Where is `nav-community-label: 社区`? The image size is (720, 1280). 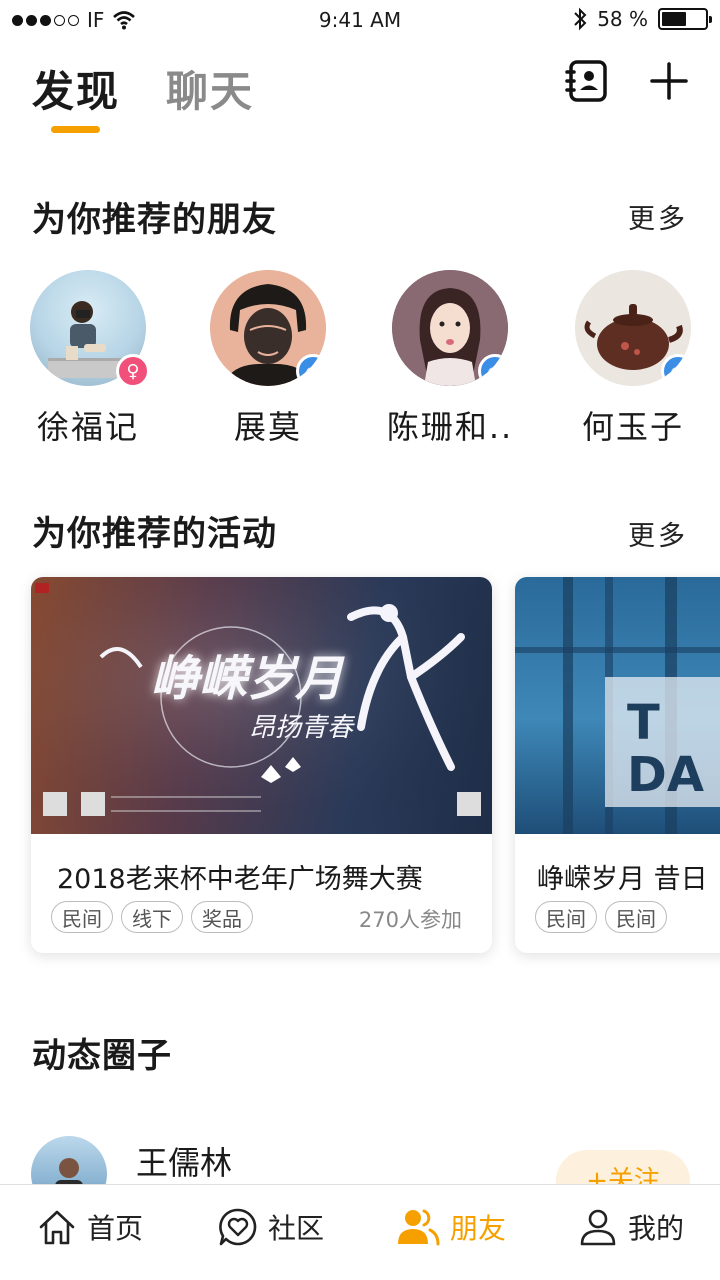 nav-community-label: 社区 is located at coordinates (296, 1228).